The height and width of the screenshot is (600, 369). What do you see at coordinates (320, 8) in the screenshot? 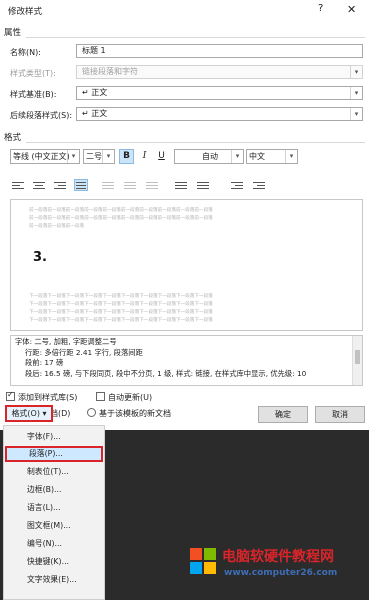
I see `help-icon: ?` at bounding box center [320, 8].